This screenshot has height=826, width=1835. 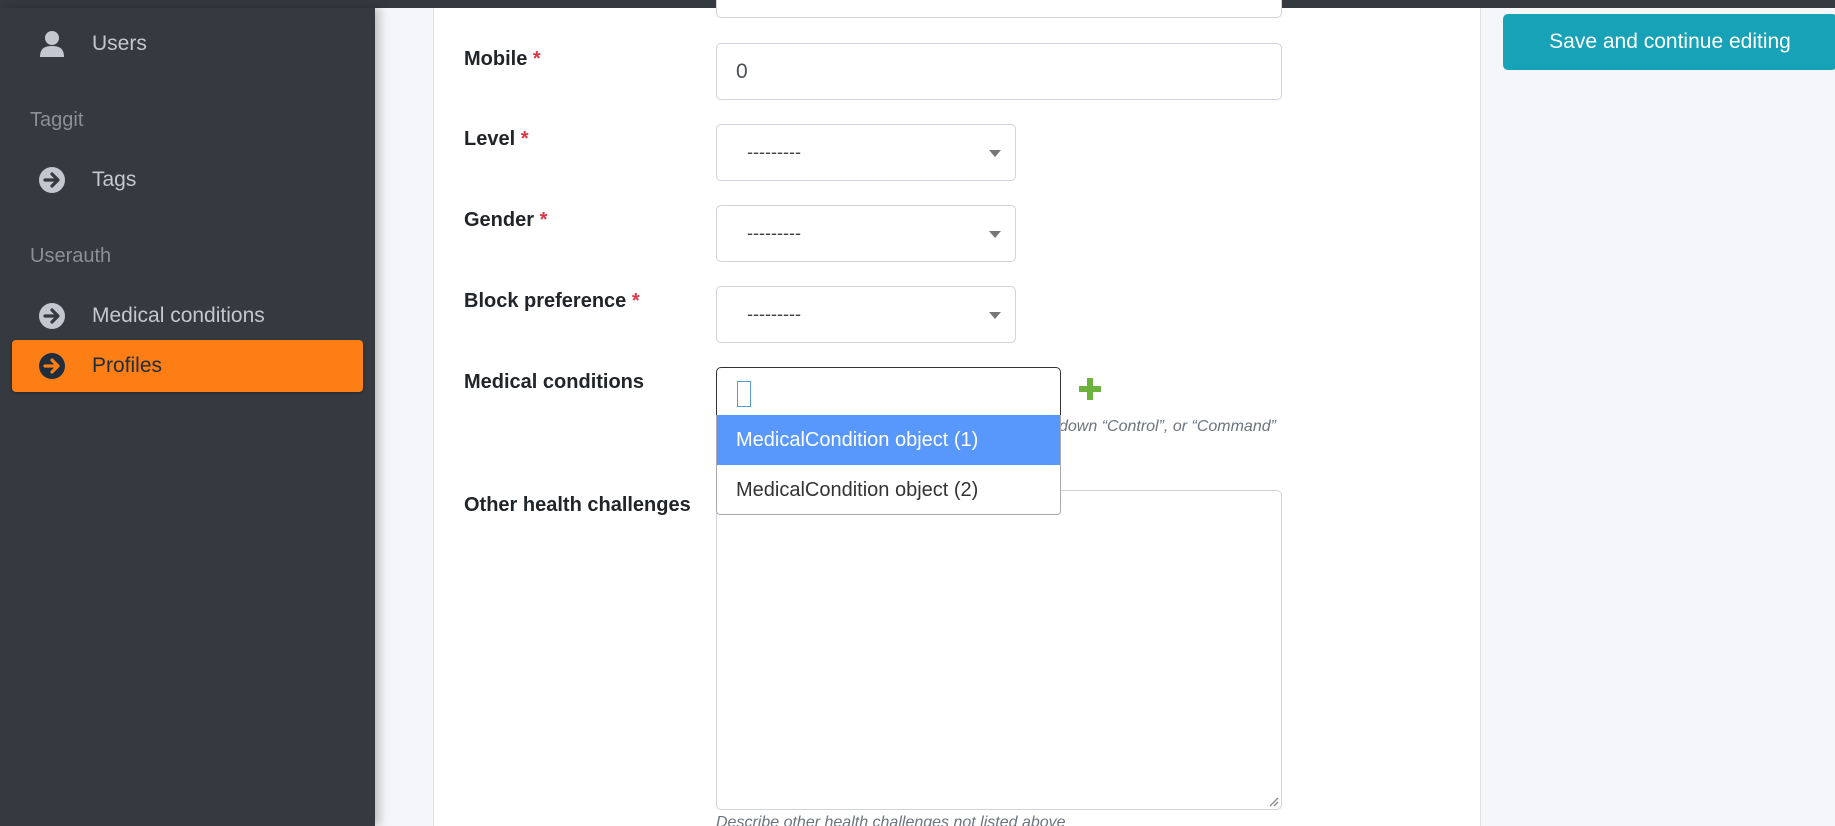 I want to click on sidebar-item-profiles: Profiles, so click(x=187, y=366).